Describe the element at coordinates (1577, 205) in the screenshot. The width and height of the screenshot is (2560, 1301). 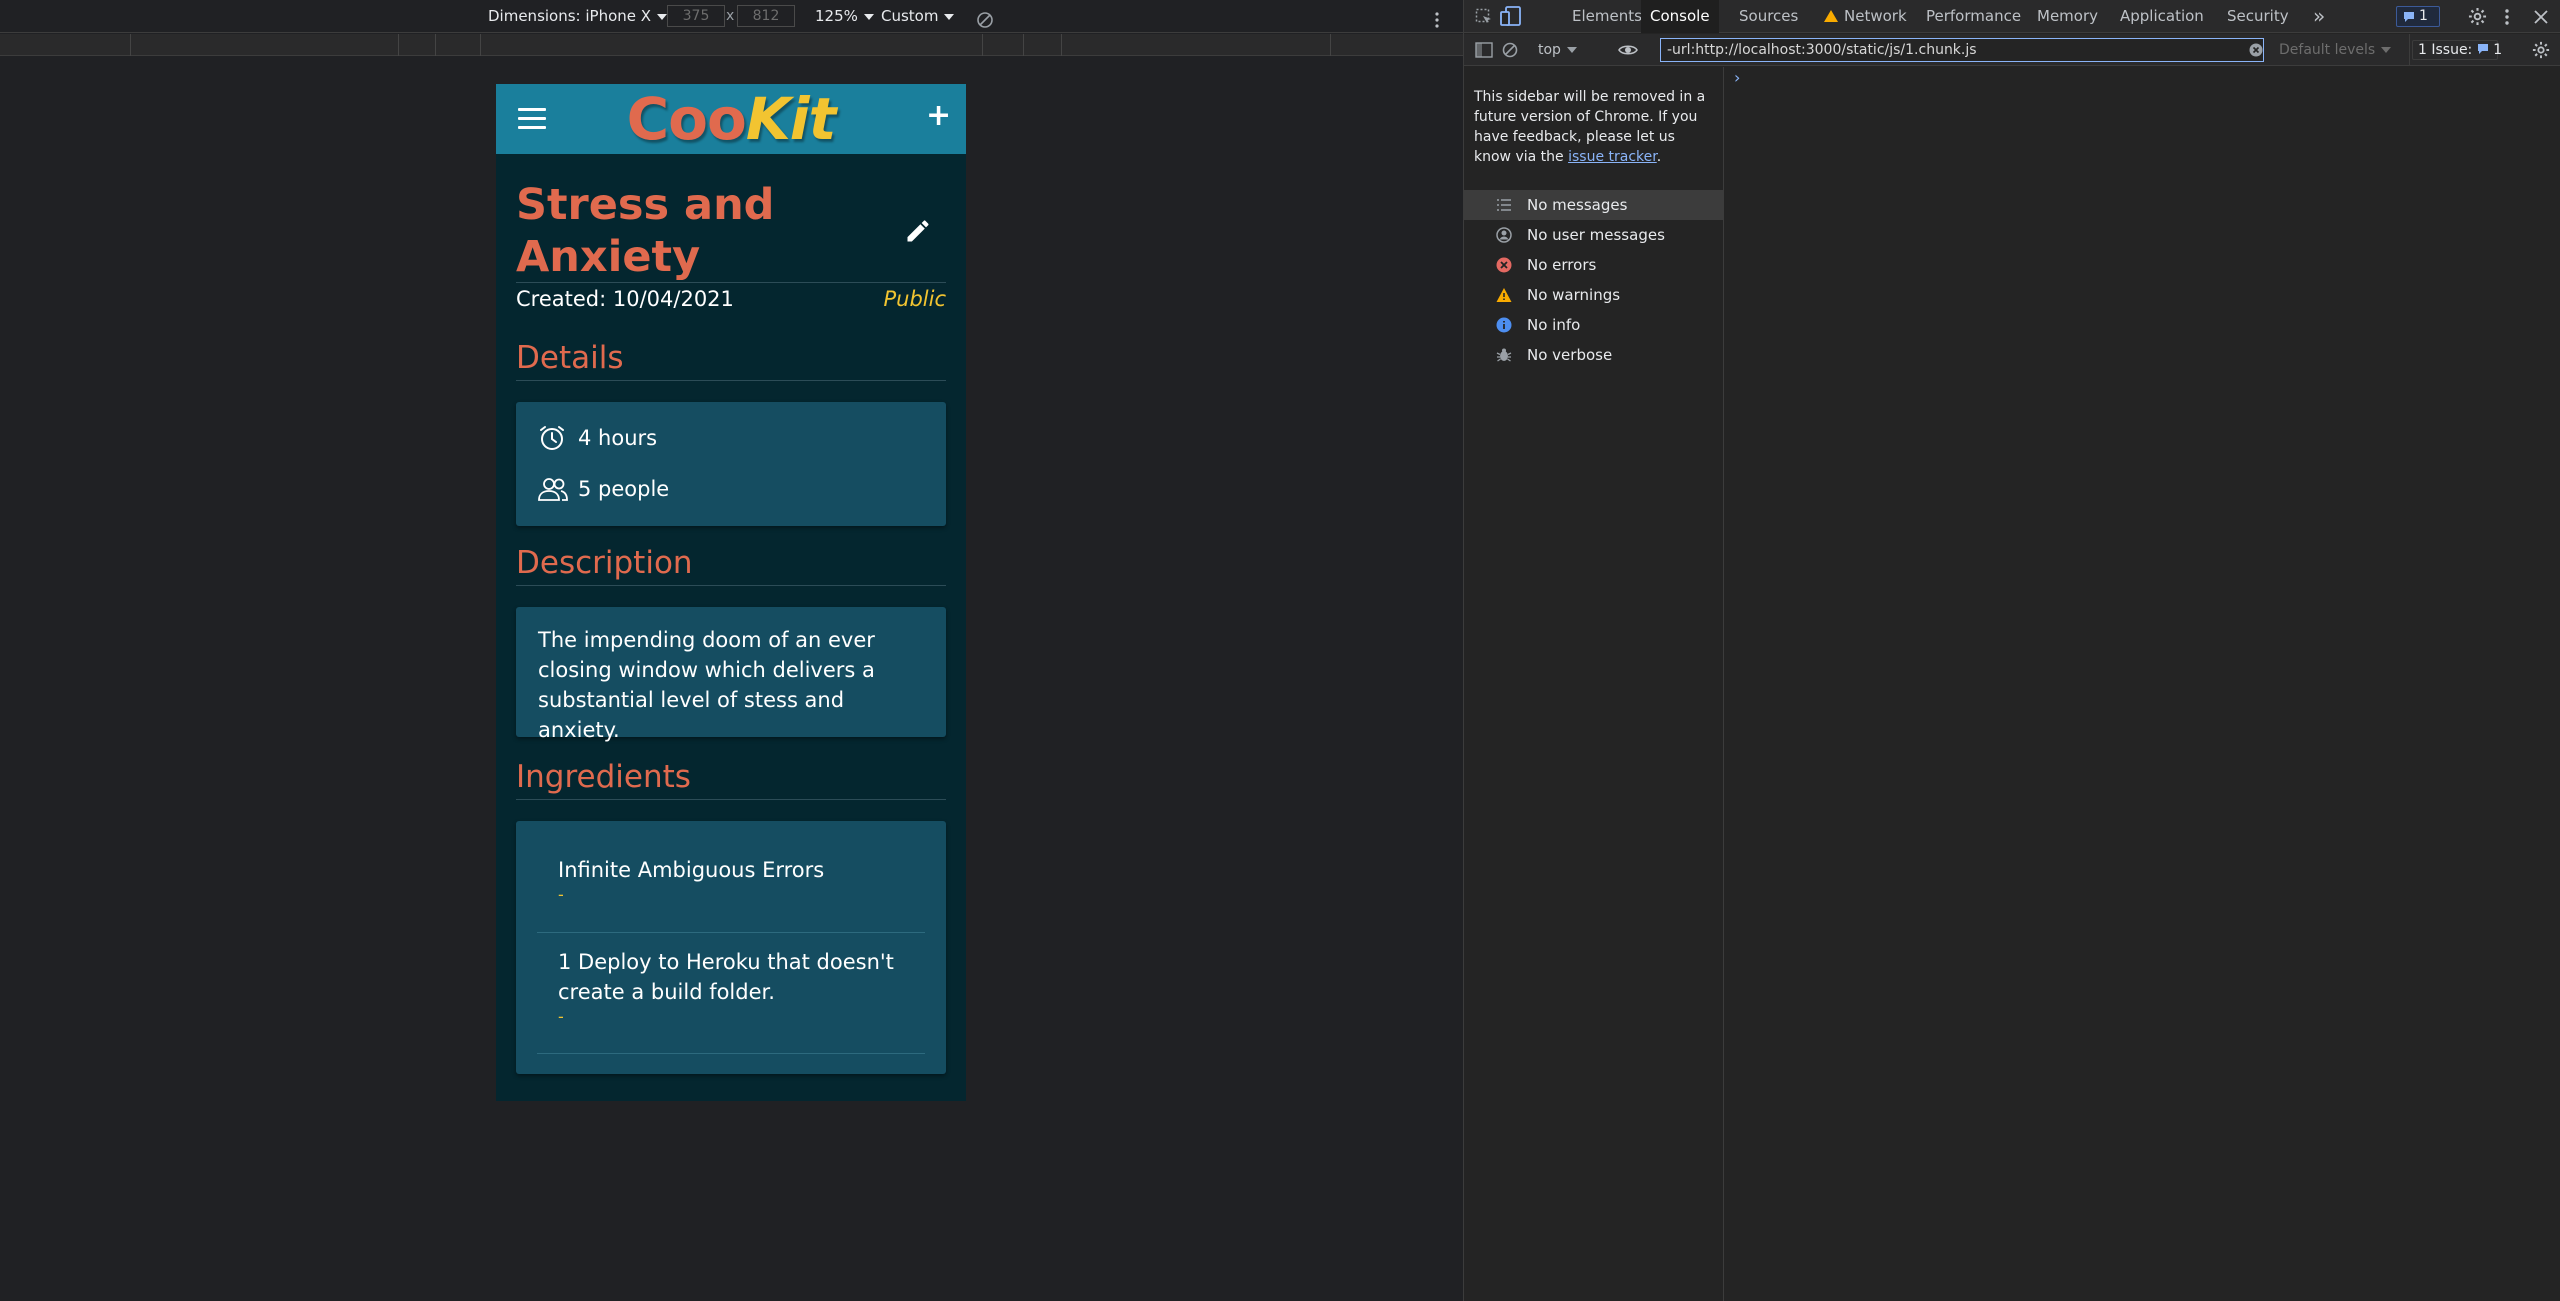
I see `sidebar-item-label: No messages` at that location.